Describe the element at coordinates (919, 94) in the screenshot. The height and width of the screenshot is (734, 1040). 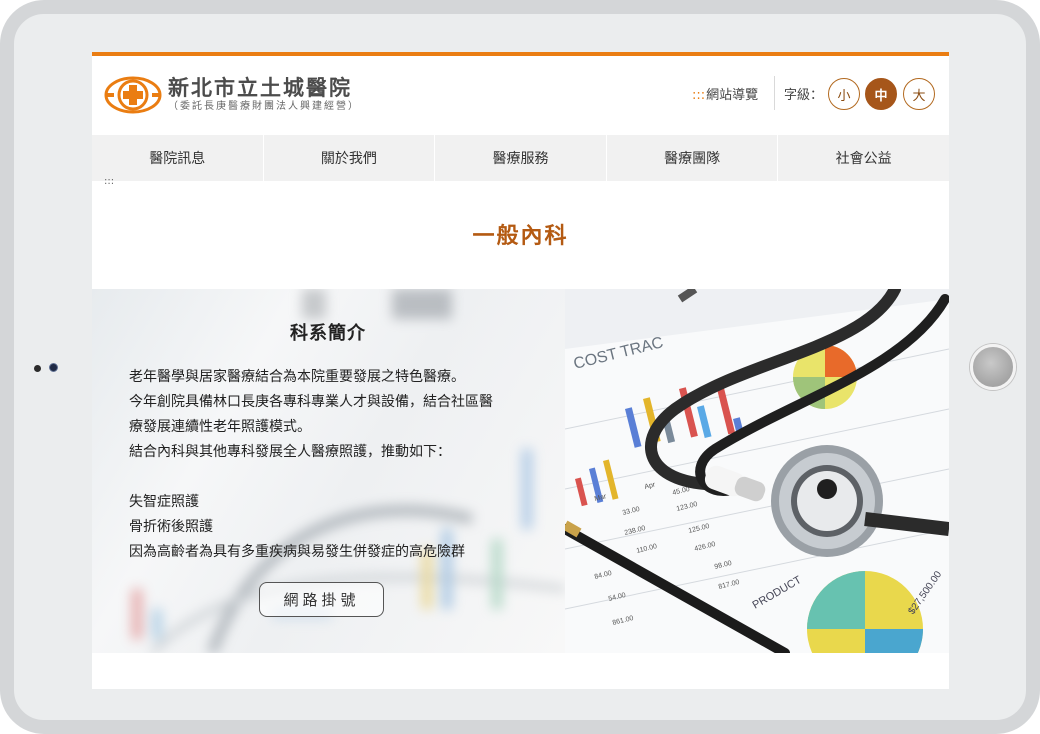
I see `font-size-large-button: 大` at that location.